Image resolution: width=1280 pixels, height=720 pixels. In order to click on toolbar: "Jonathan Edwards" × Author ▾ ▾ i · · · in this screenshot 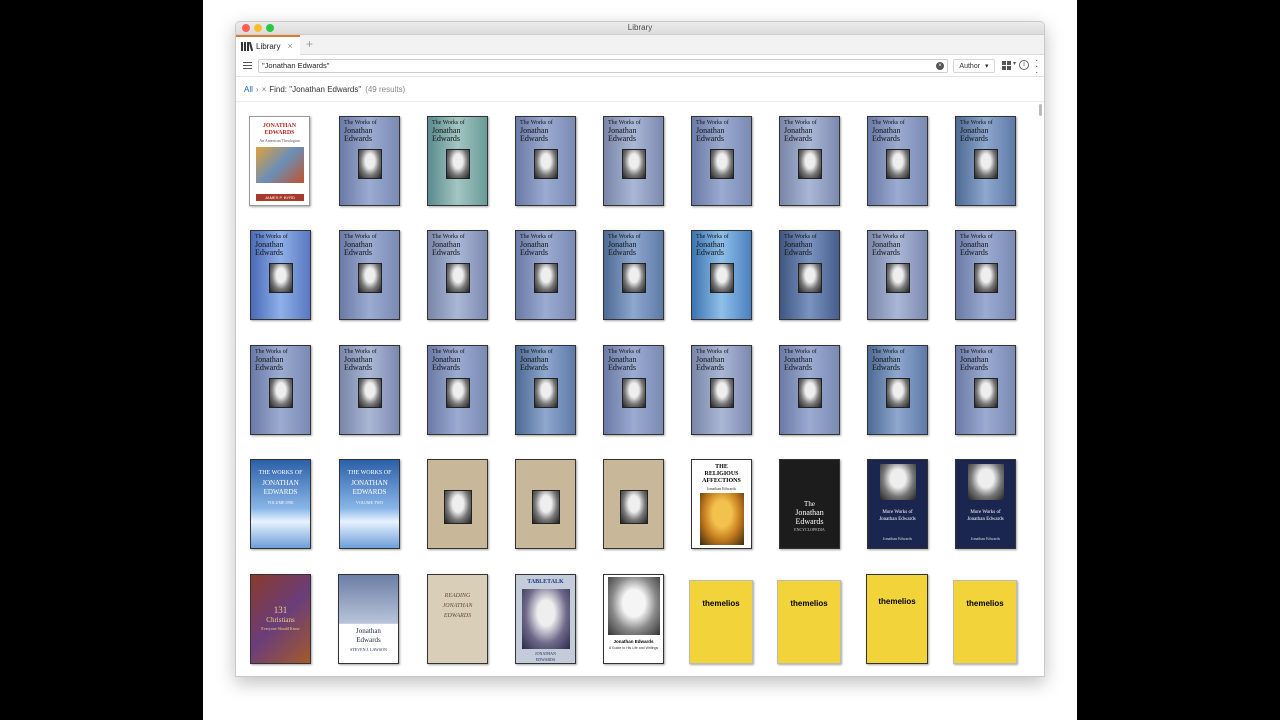, I will do `click(640, 66)`.